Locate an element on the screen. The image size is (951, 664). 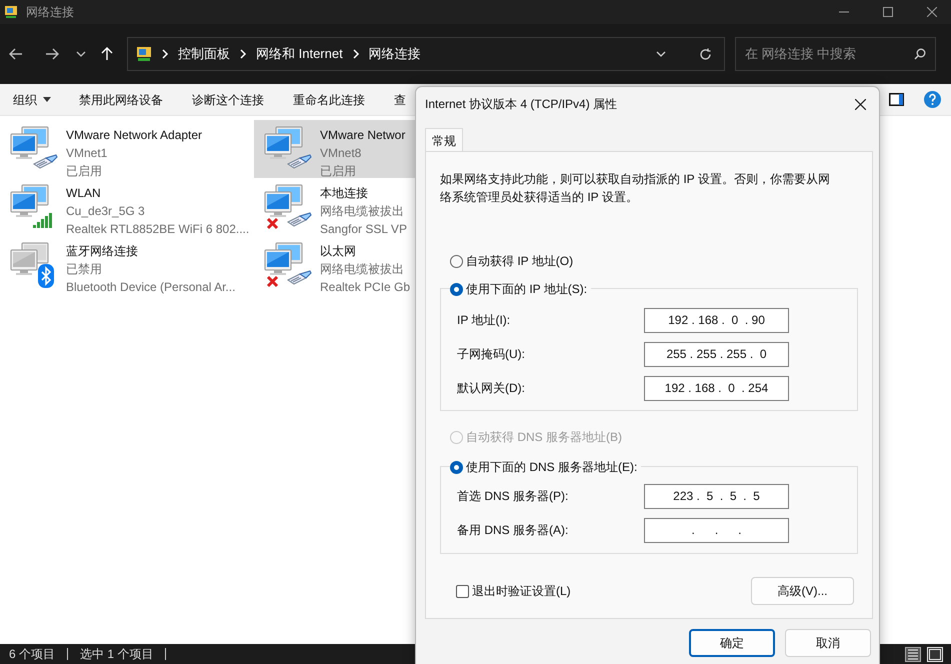
connection-detail: 已禁用 is located at coordinates (84, 269).